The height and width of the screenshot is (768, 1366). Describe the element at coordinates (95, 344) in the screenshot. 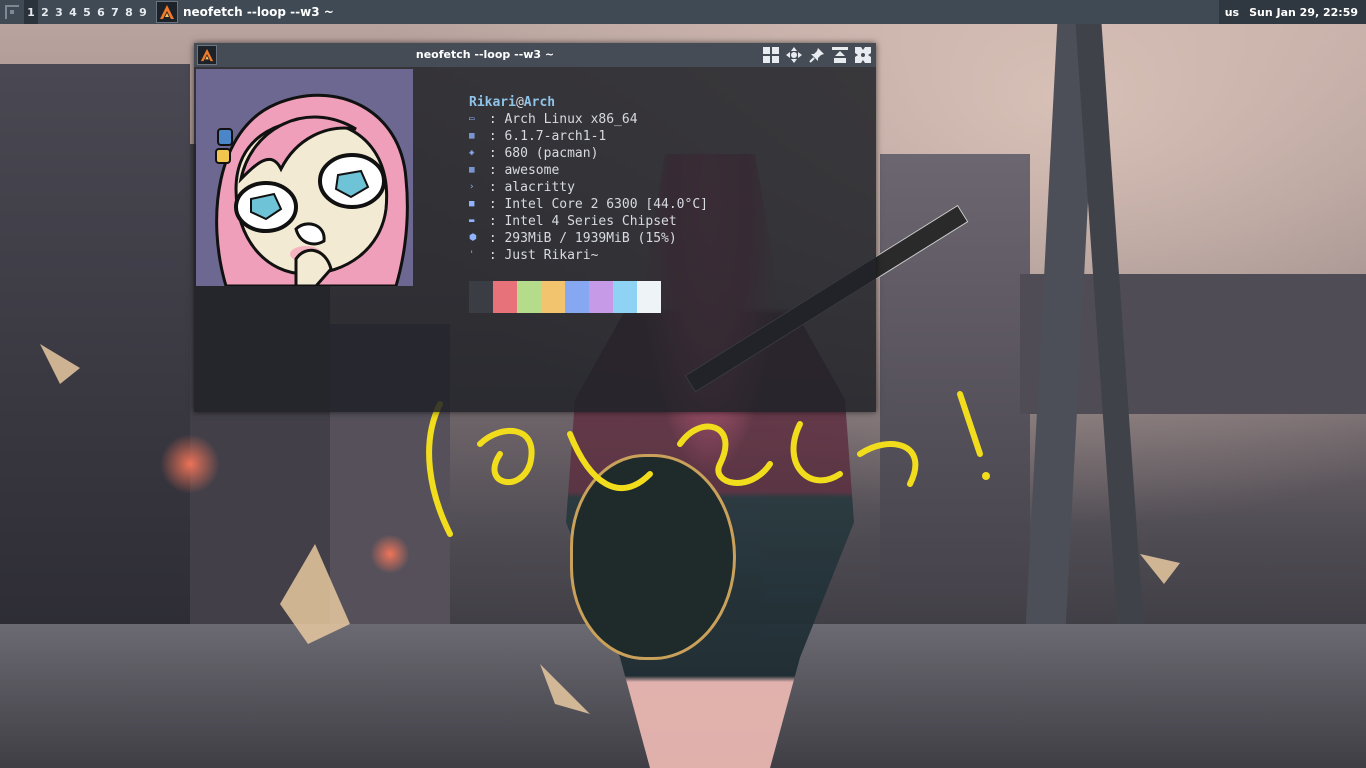

I see `wallpaper-building` at that location.